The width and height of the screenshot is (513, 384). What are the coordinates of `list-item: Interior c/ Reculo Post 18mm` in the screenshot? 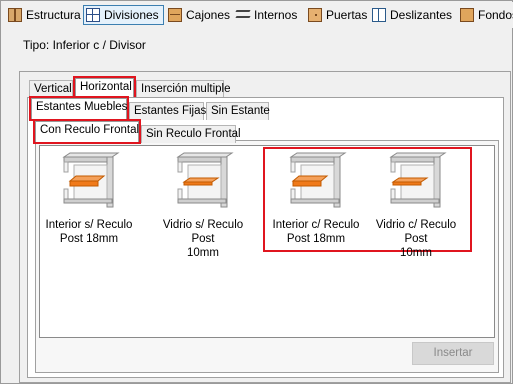 It's located at (316, 198).